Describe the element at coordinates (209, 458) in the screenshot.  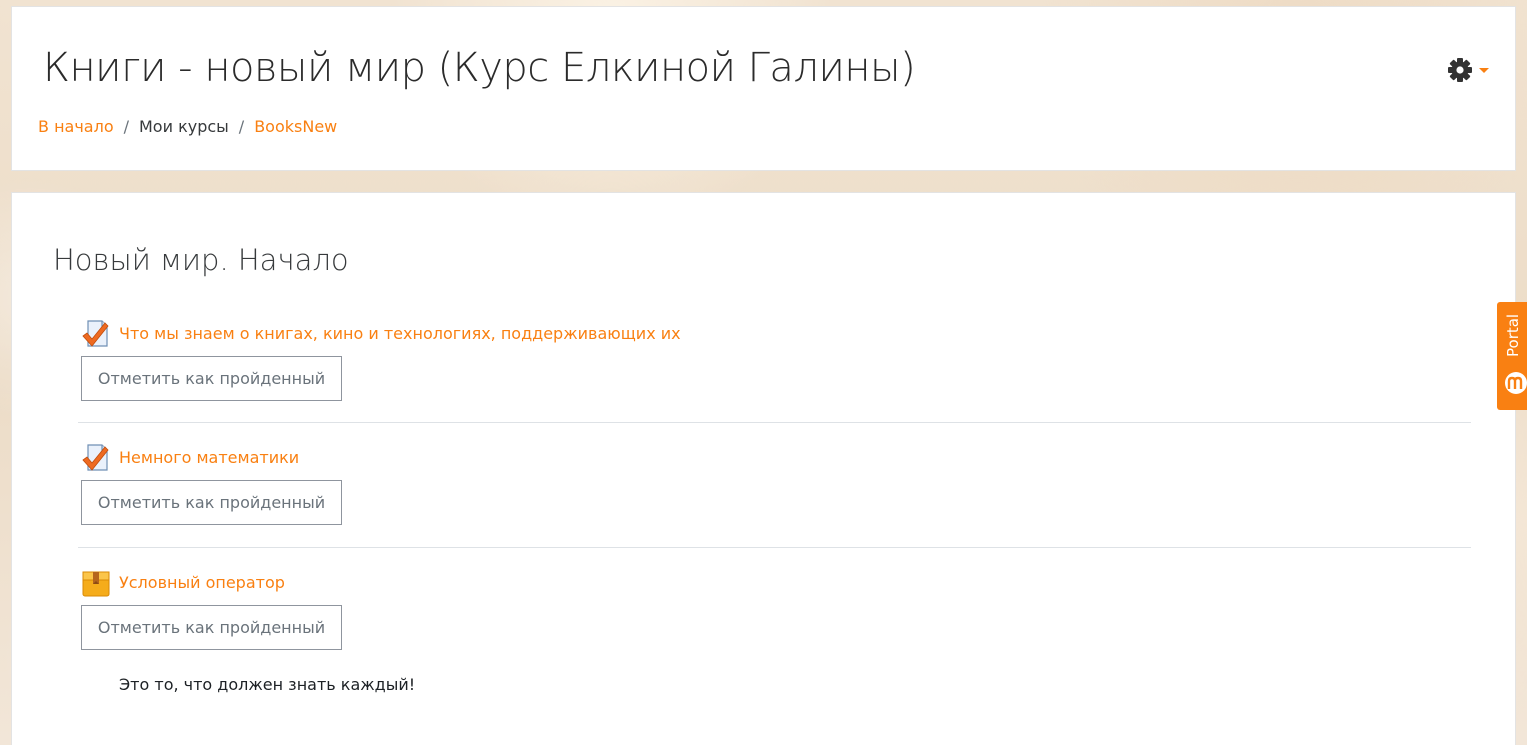
I see `activity-title-link: Немного математики` at that location.